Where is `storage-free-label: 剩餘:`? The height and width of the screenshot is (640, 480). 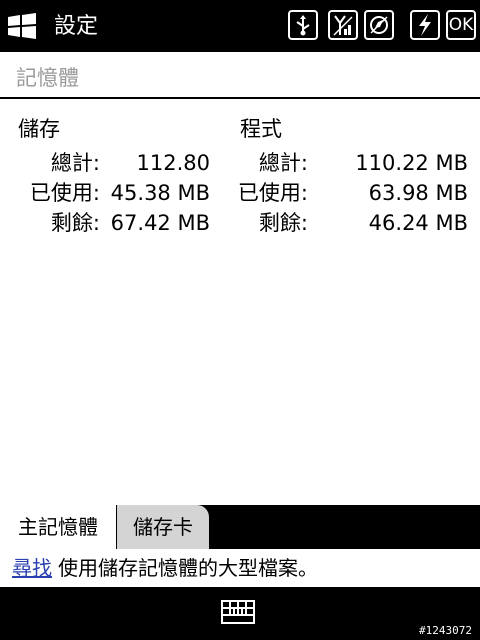
storage-free-label: 剩餘: is located at coordinates (75, 223).